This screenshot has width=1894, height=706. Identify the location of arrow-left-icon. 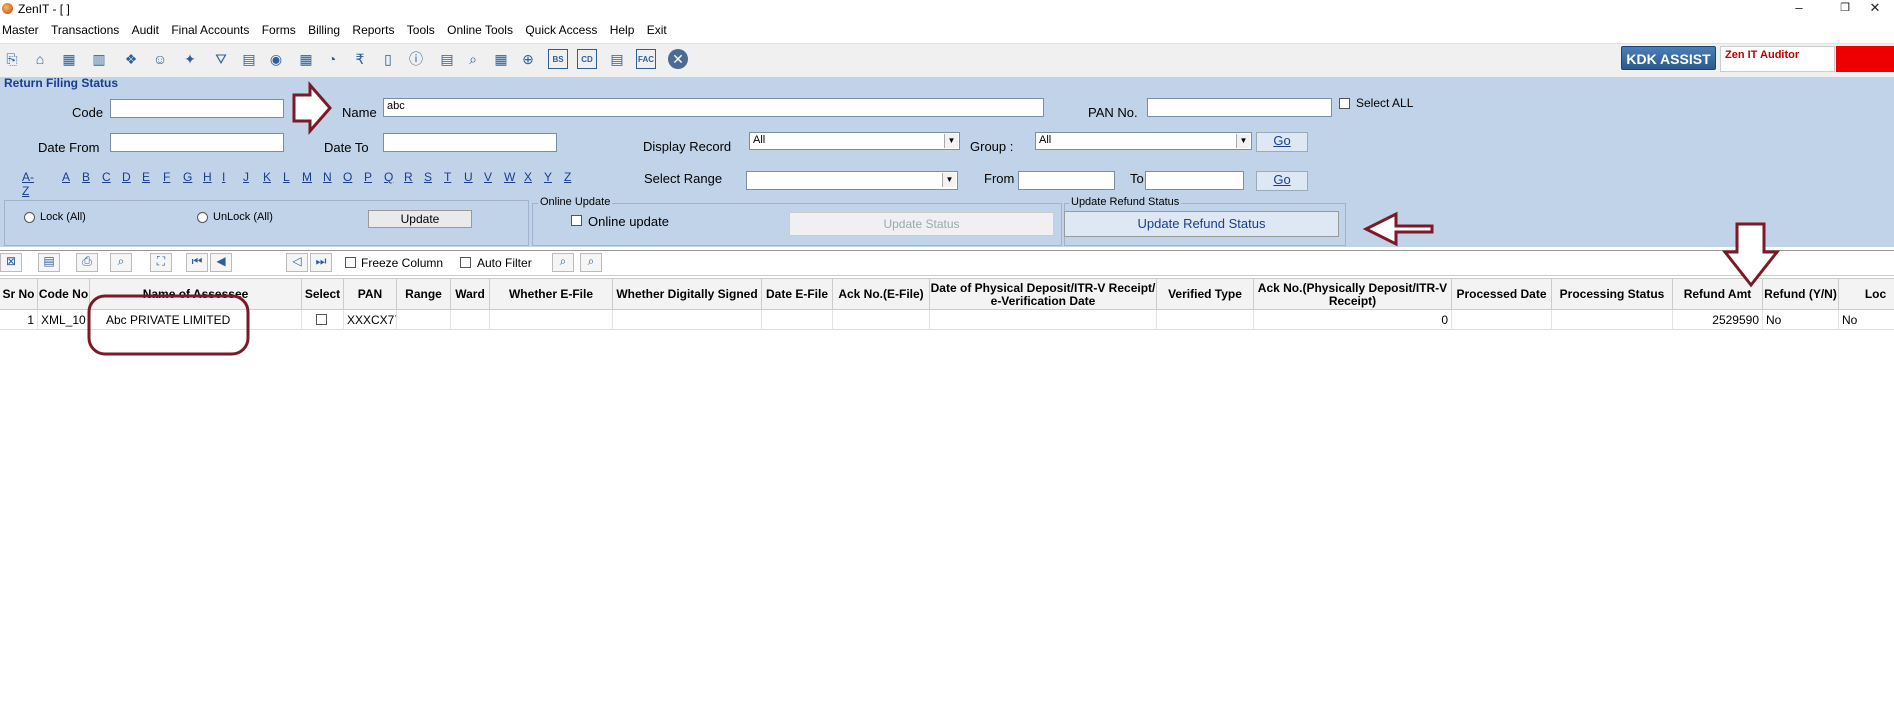
(1398, 229).